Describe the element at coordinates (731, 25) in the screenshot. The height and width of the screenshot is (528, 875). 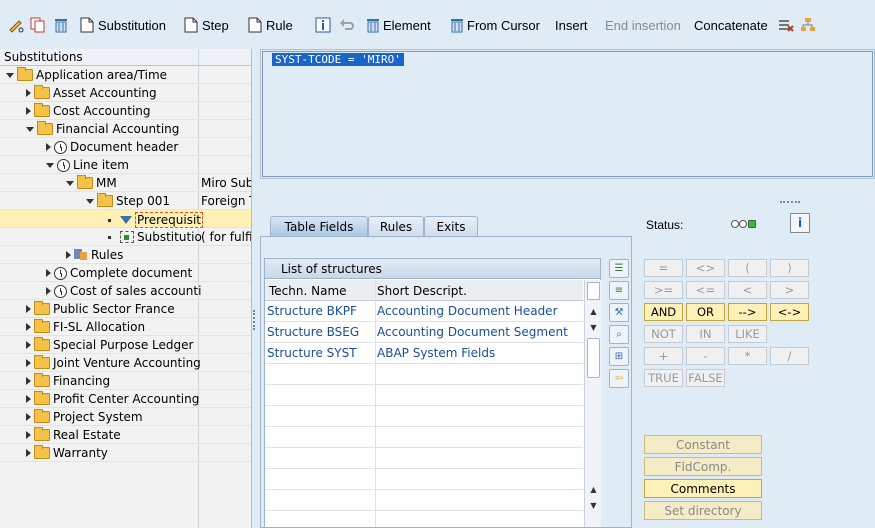
I see `concatenate-button: Concatenate` at that location.